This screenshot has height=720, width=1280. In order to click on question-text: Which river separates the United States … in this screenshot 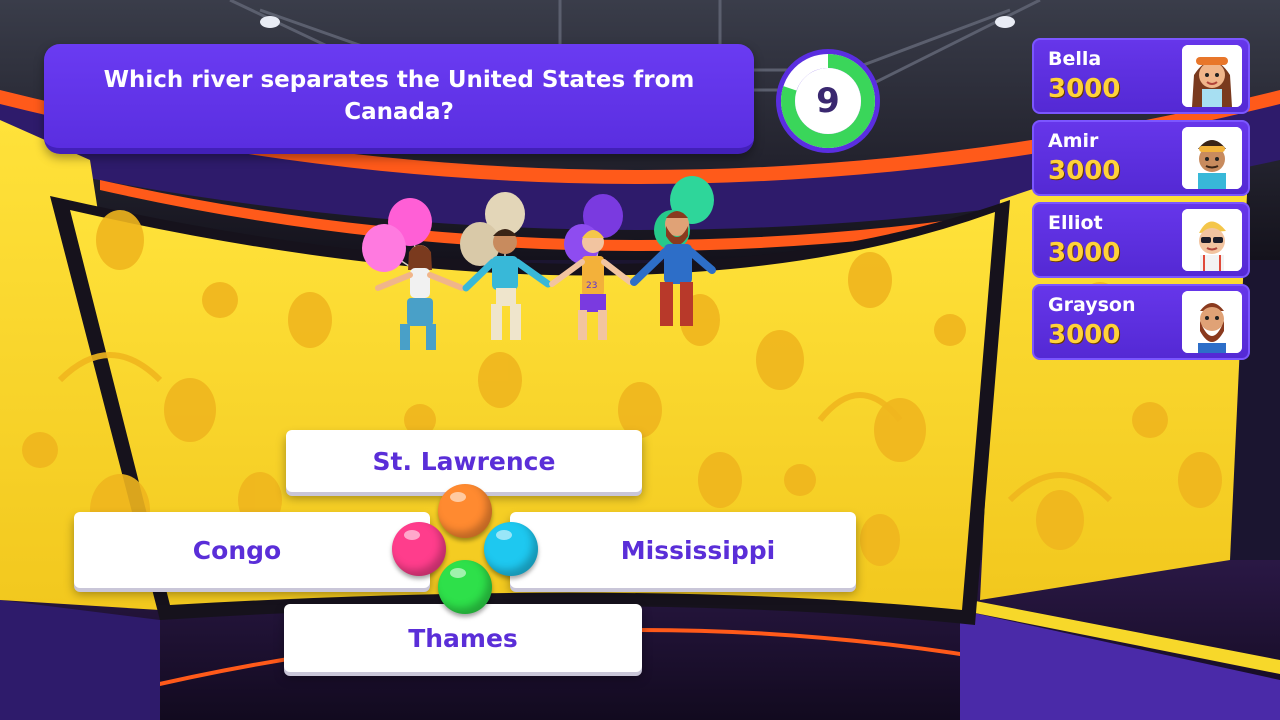, I will do `click(399, 96)`.